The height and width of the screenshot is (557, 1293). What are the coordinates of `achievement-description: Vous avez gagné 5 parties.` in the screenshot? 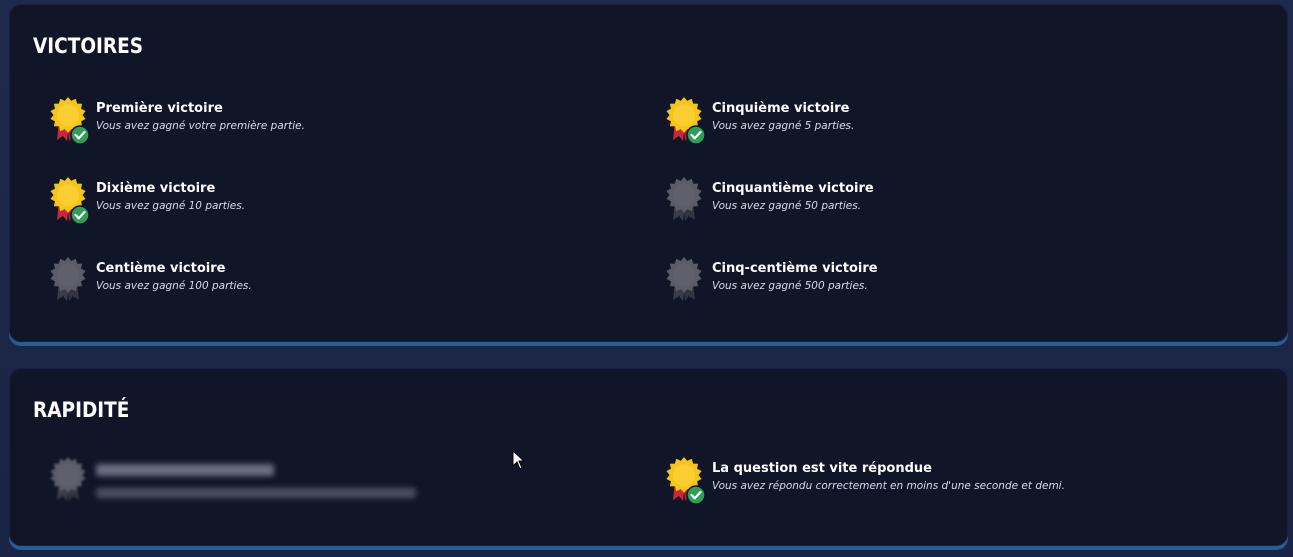 It's located at (783, 126).